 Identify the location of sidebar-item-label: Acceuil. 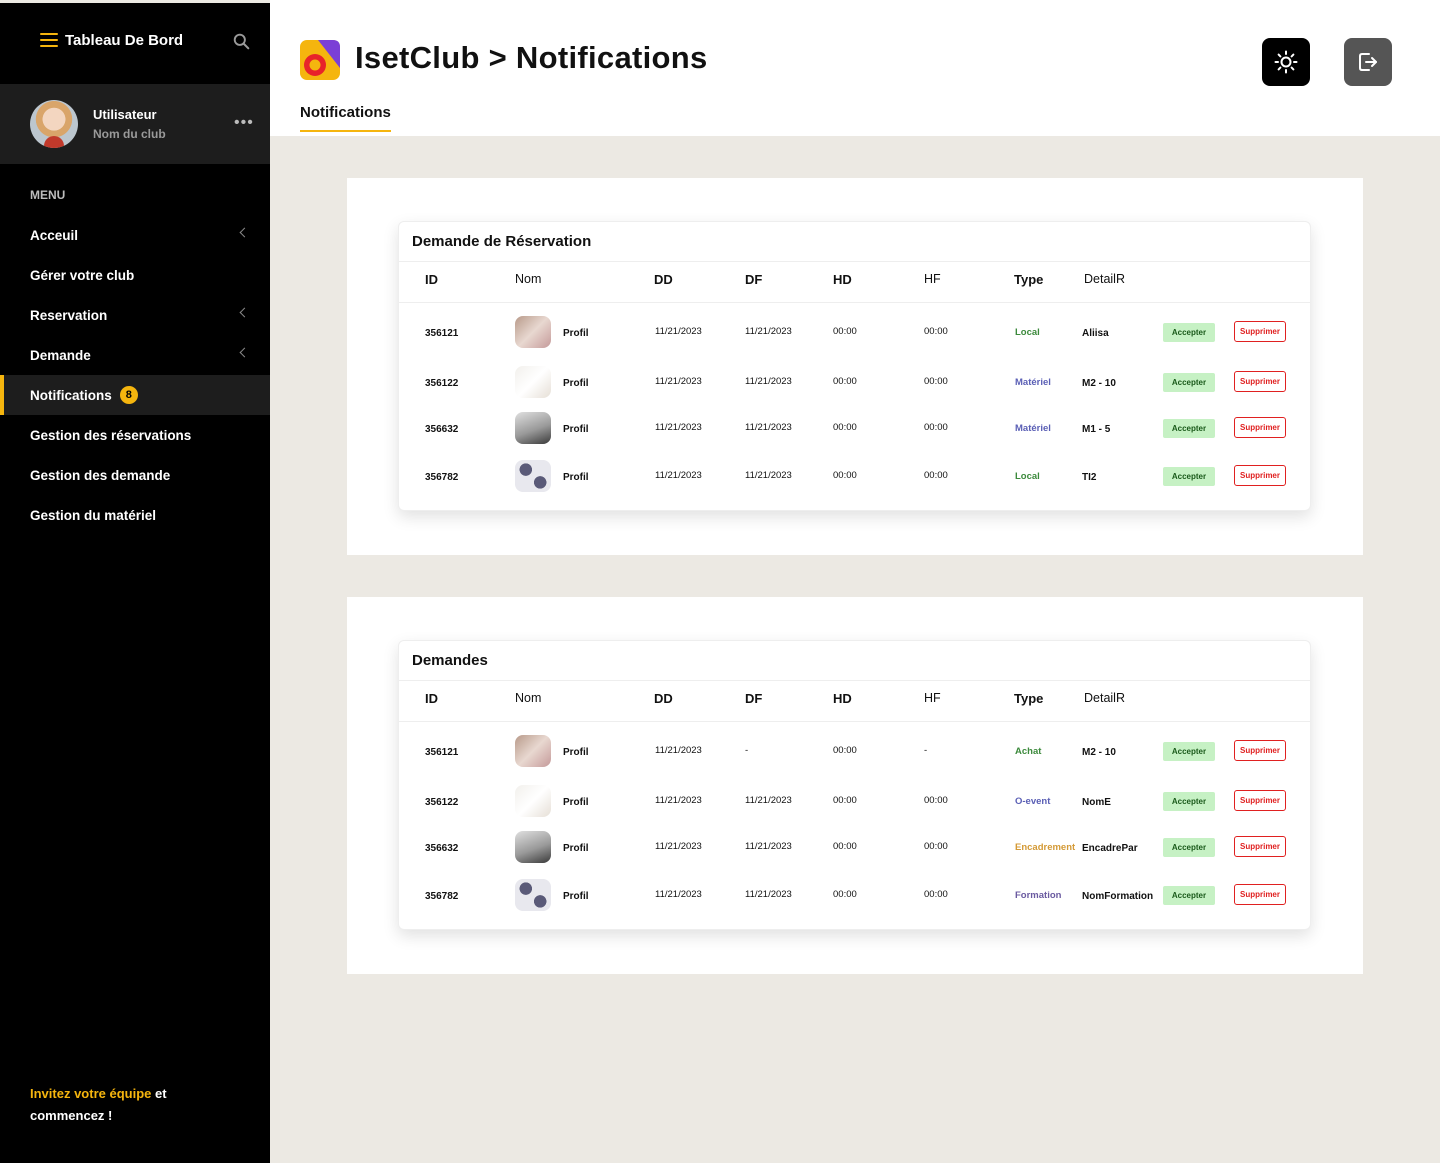
(54, 235).